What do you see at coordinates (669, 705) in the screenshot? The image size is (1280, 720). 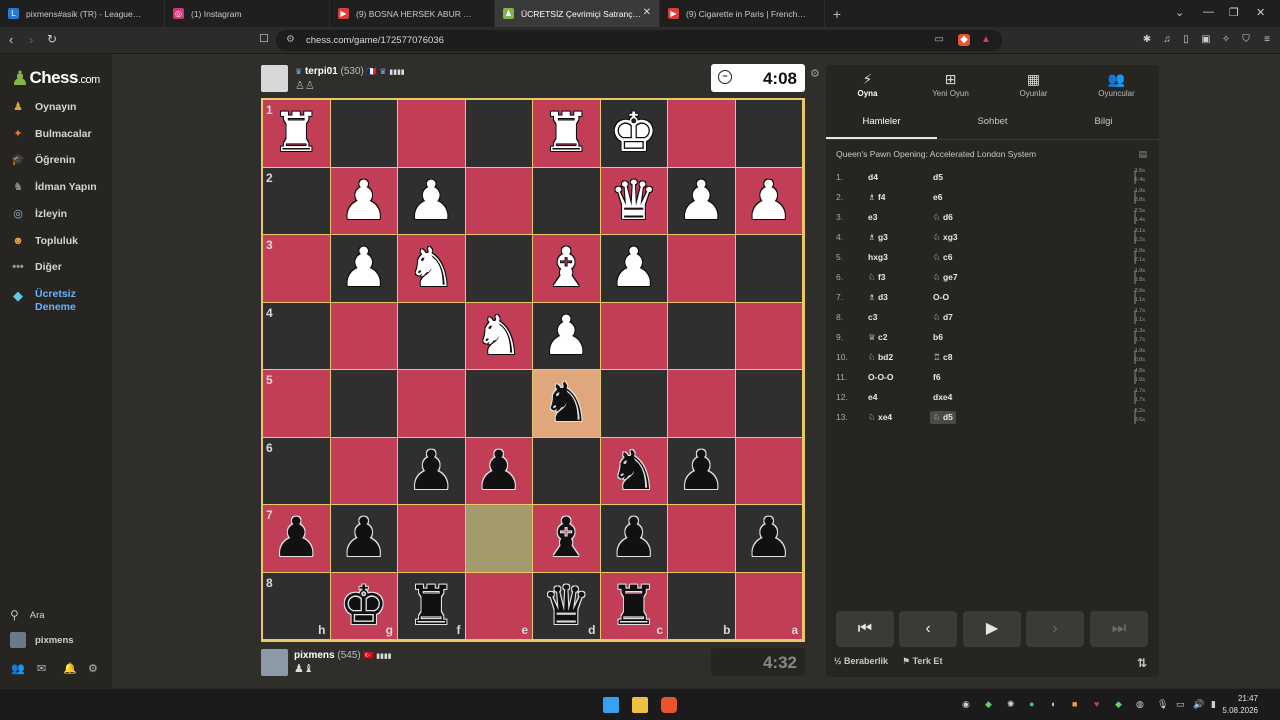 I see `brave-browser-icon` at bounding box center [669, 705].